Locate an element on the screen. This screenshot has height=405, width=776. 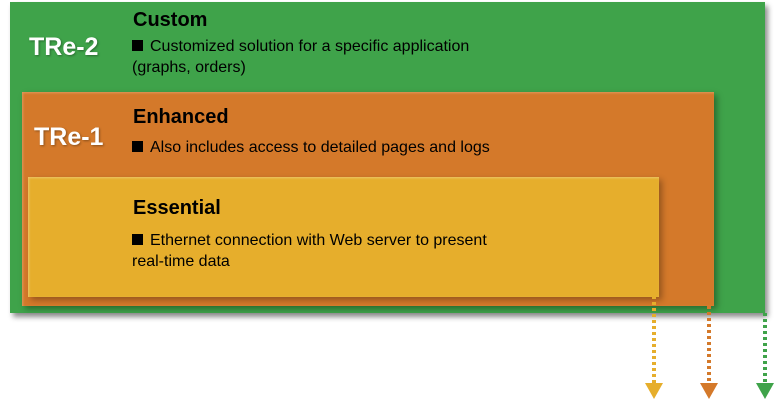
essential-arrow is located at coordinates (654, 347).